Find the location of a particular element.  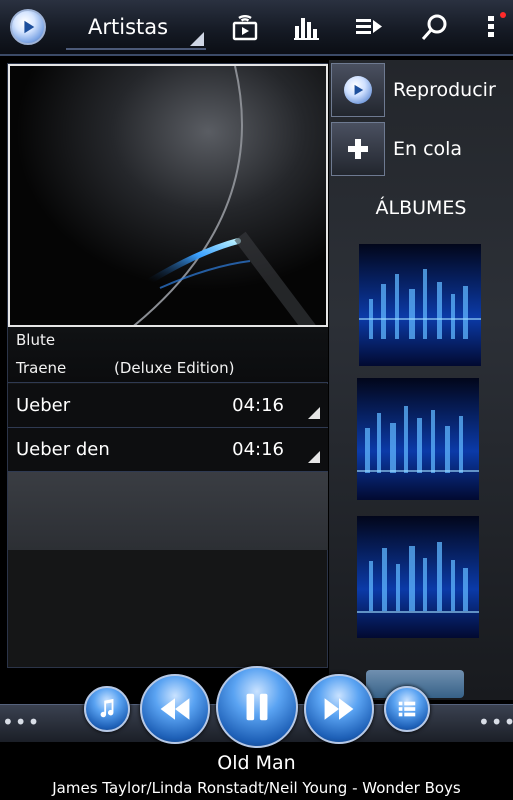

queue-icon is located at coordinates (369, 27).